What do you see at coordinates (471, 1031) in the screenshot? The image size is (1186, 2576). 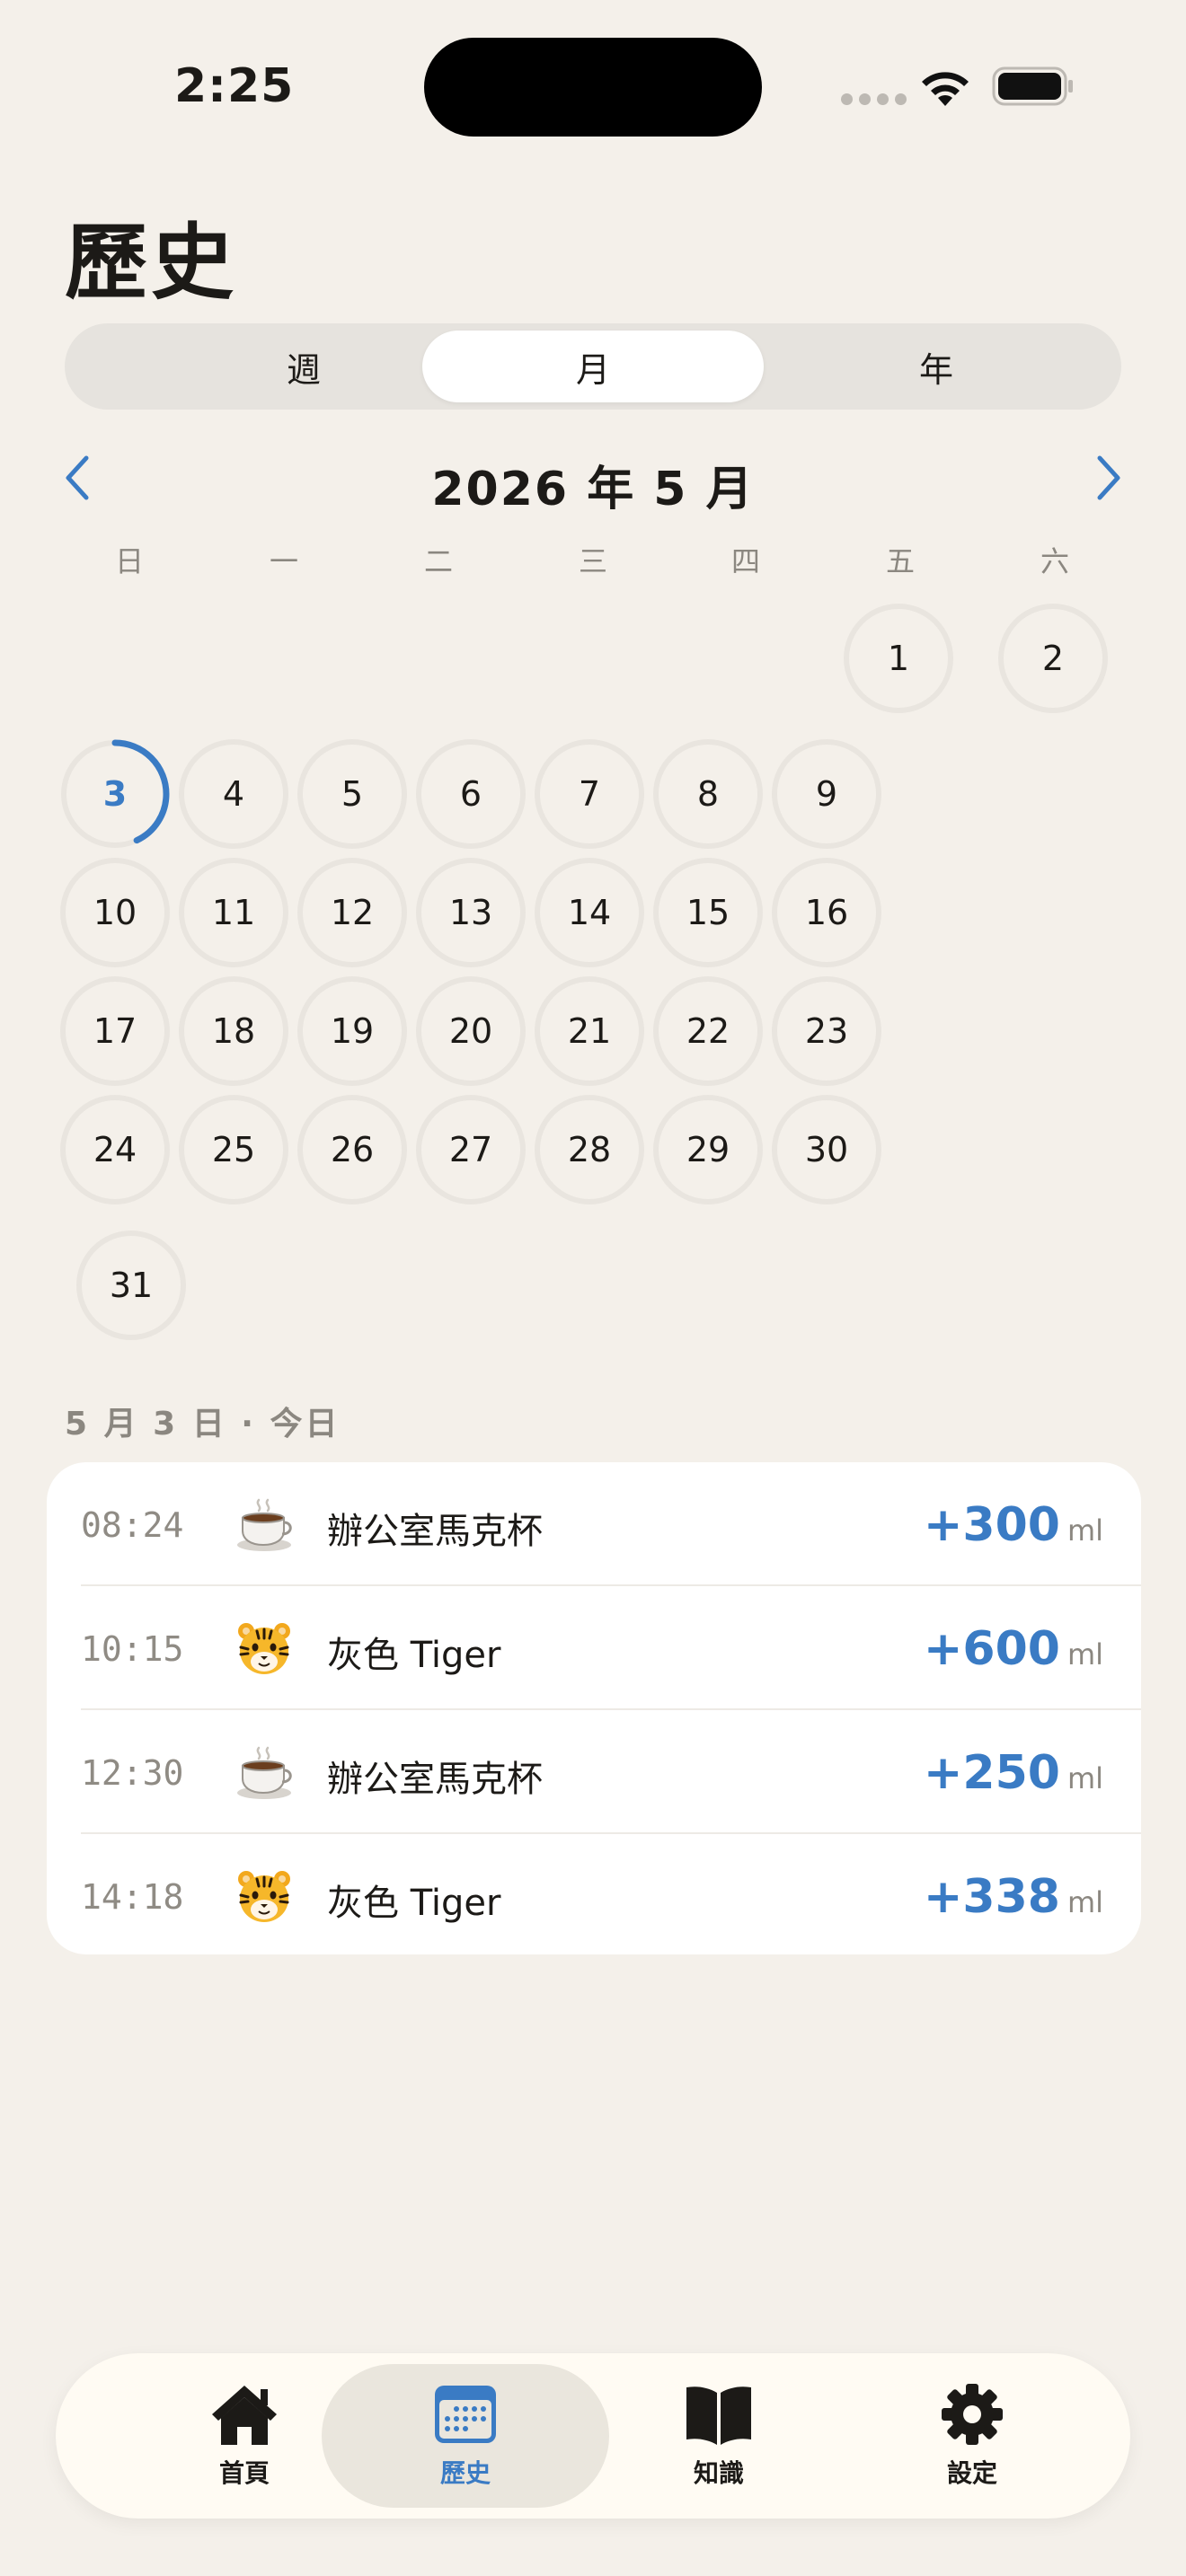 I see `calendar-day: 20` at bounding box center [471, 1031].